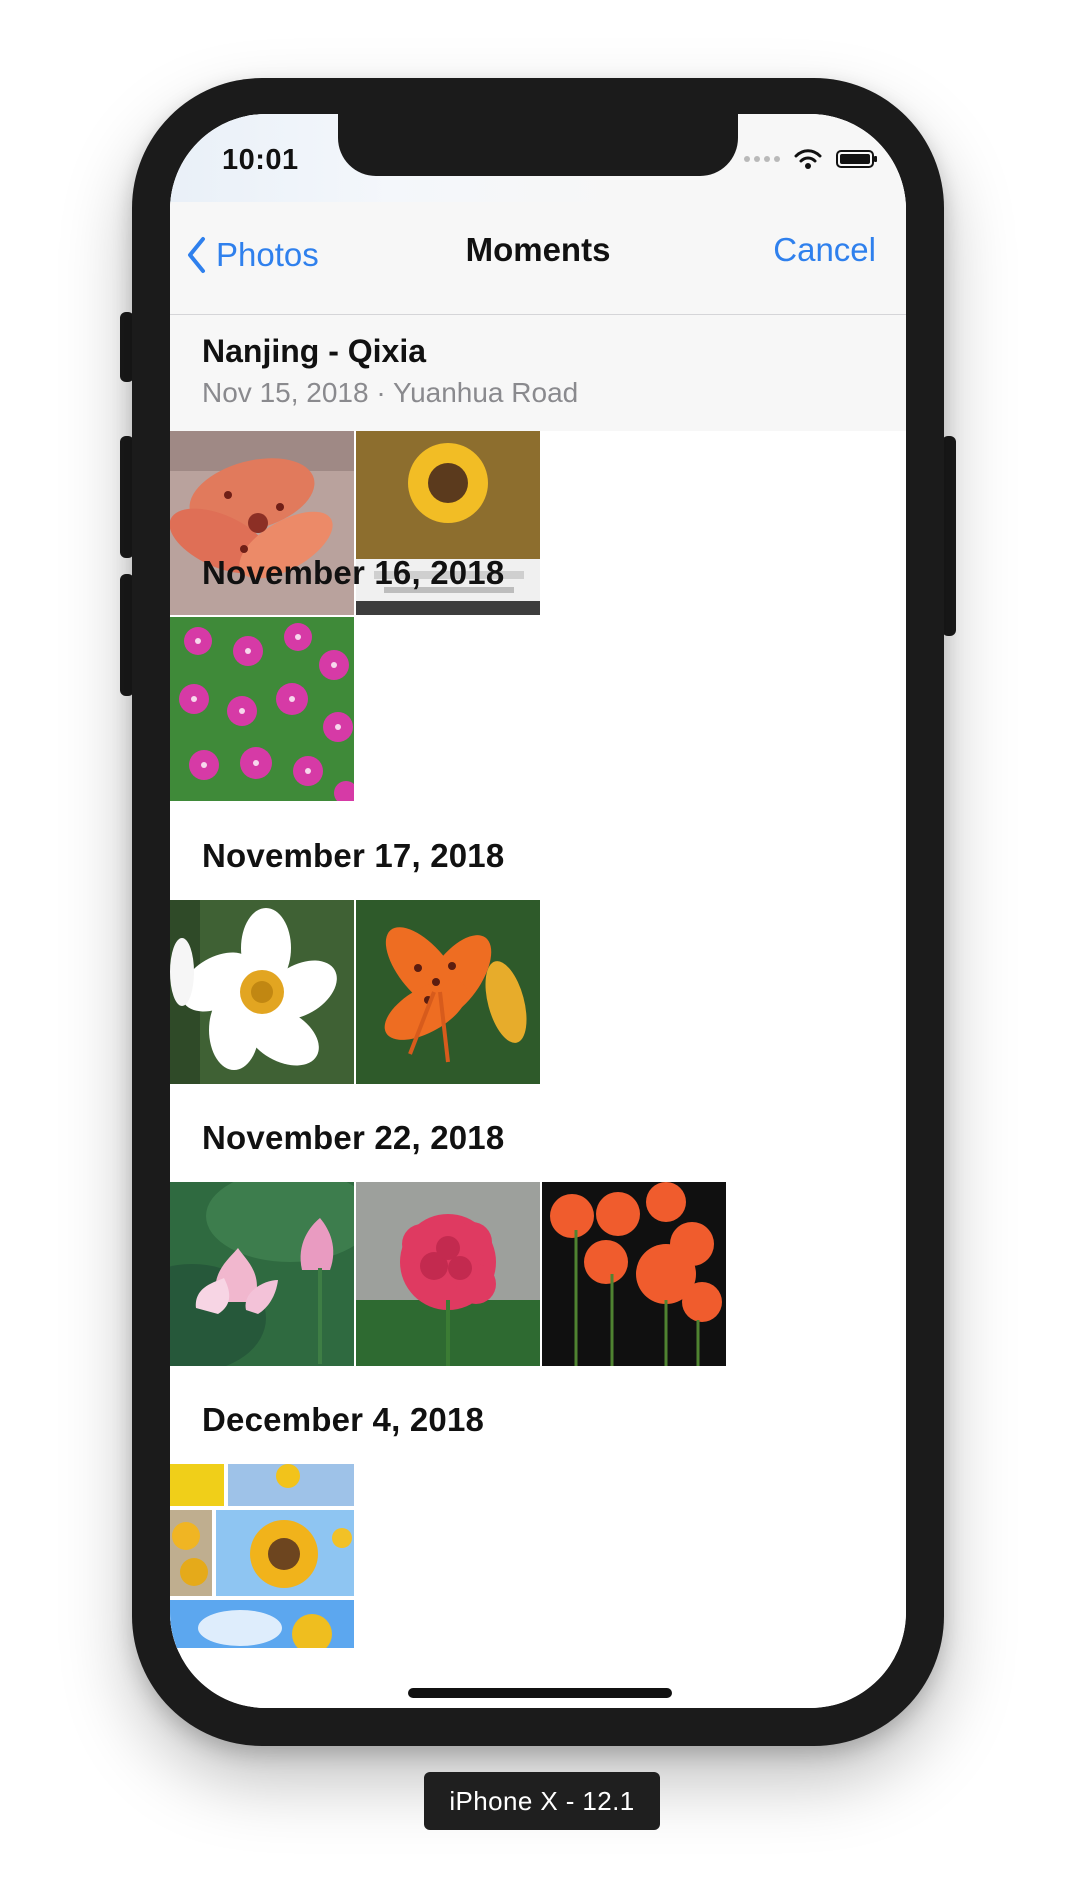 The image size is (1076, 1900). What do you see at coordinates (542, 1801) in the screenshot?
I see `device-label: iPhone X - 12.1` at bounding box center [542, 1801].